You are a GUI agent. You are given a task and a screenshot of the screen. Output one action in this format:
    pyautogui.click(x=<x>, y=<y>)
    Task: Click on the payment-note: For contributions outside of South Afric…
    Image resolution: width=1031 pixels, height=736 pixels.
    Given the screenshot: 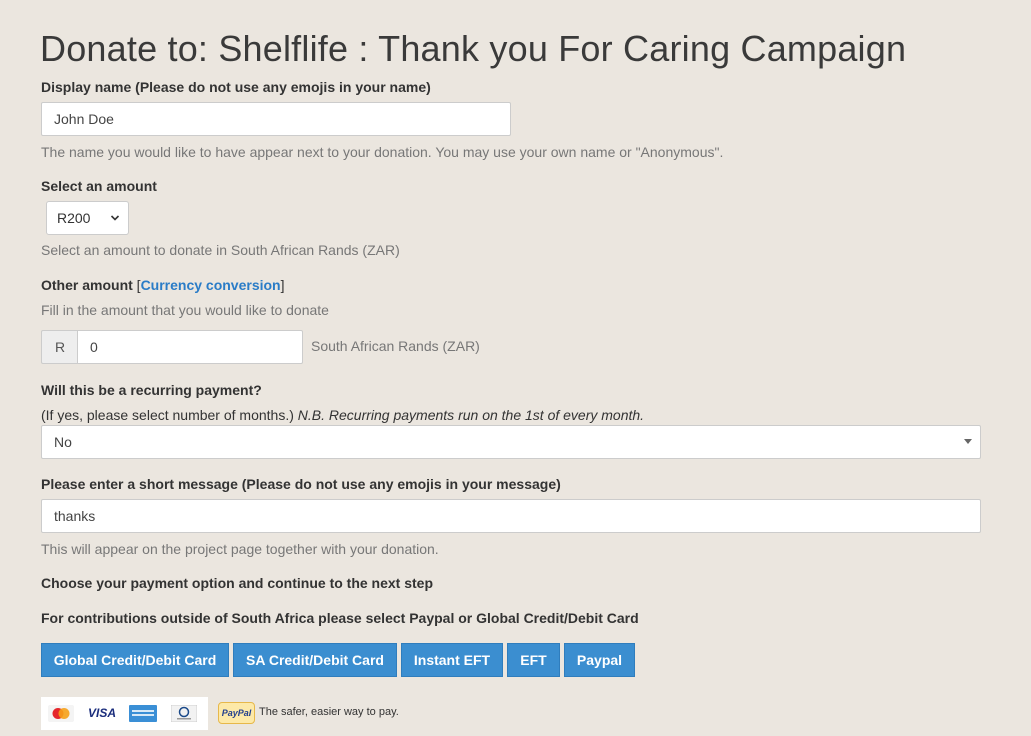 What is the action you would take?
    pyautogui.click(x=340, y=618)
    